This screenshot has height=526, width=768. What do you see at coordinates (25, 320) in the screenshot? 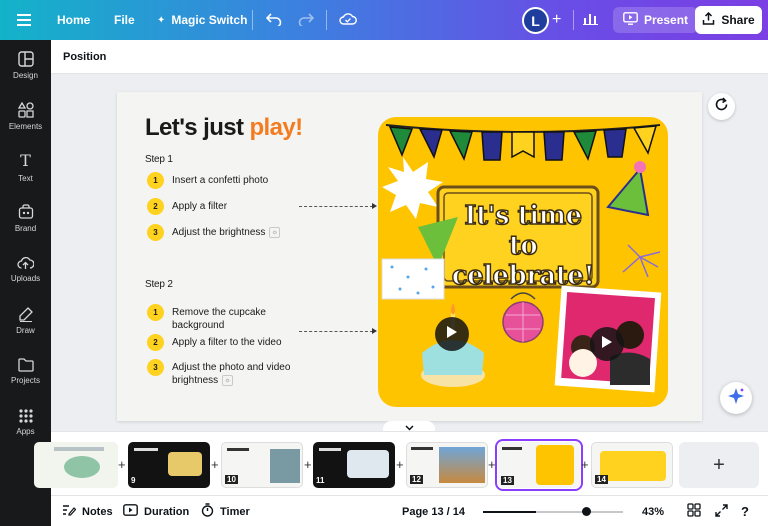
I see `sidebar-item-draw: Draw` at bounding box center [25, 320].